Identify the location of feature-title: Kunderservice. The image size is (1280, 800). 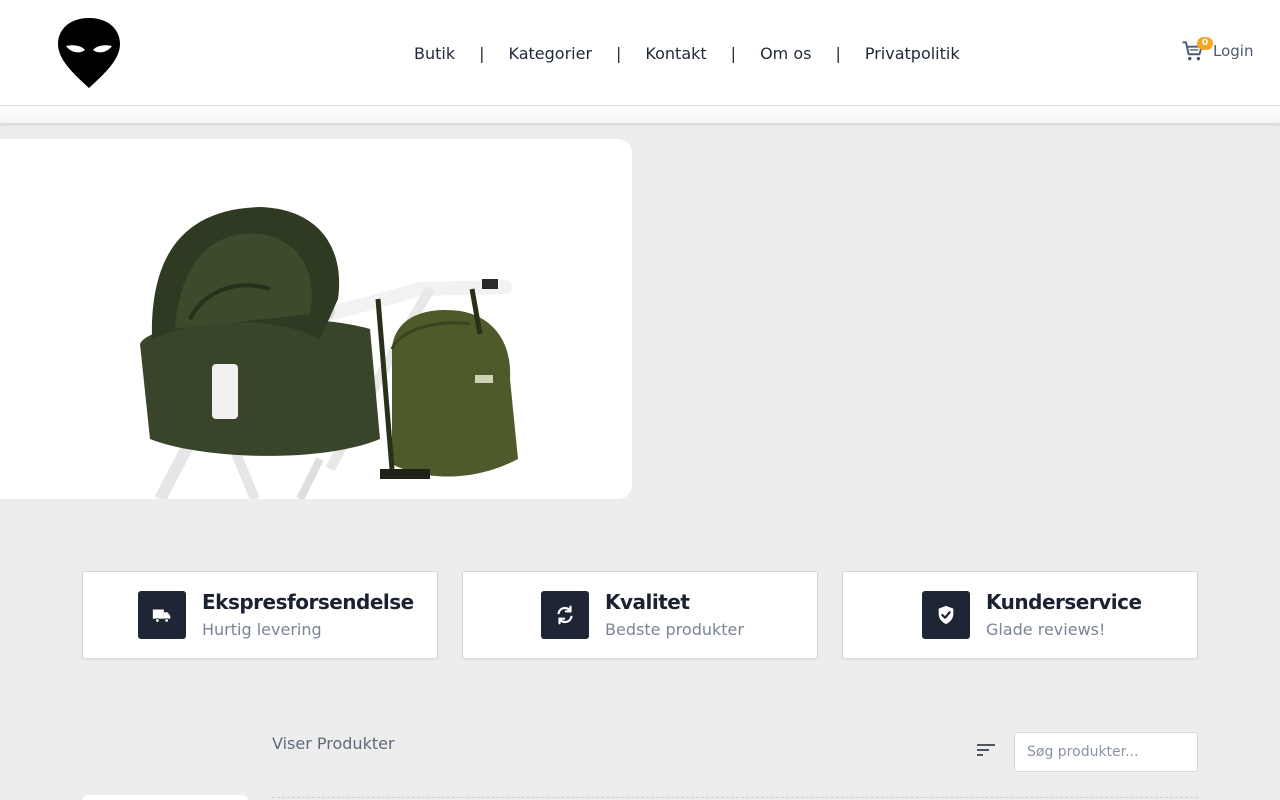
(1064, 602).